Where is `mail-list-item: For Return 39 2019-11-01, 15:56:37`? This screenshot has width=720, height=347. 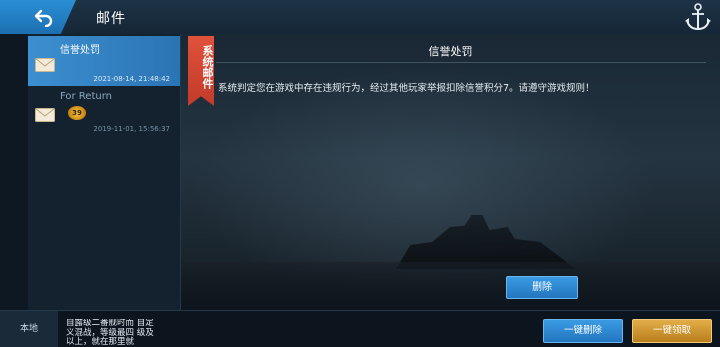
mail-list-item: For Return 39 2019-11-01, 15:56:37 is located at coordinates (104, 111).